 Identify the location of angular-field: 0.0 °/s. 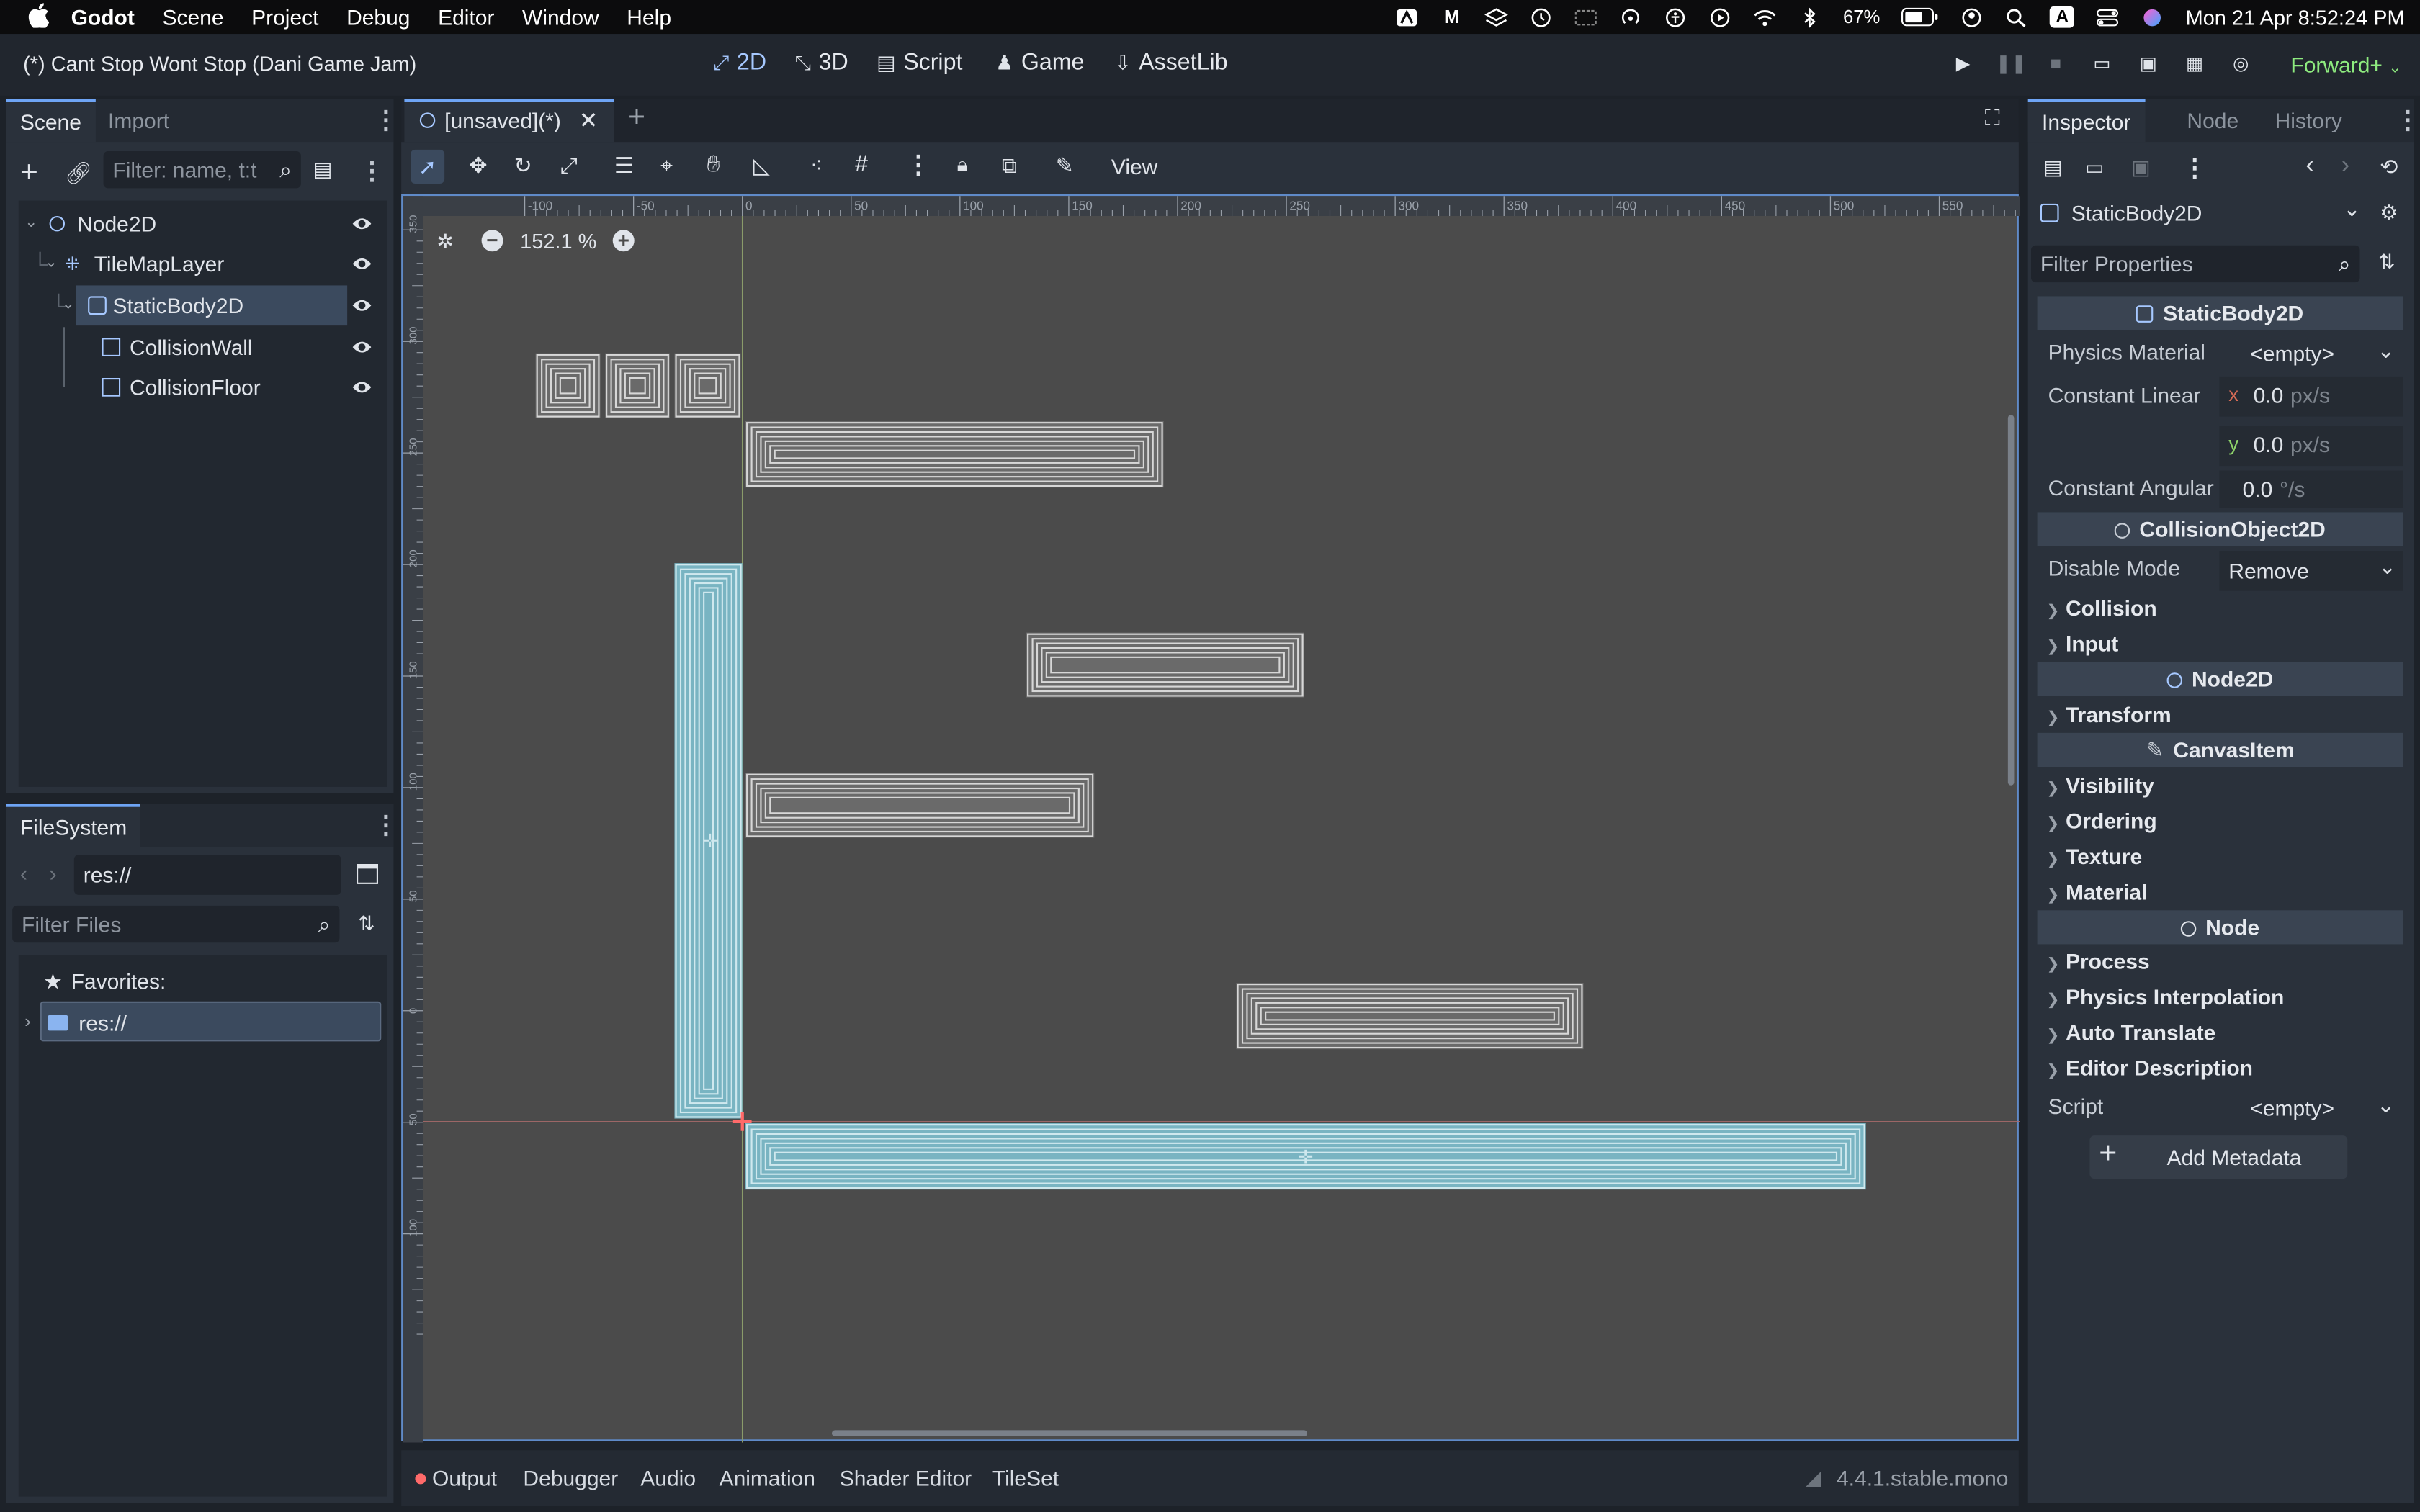
(2311, 489).